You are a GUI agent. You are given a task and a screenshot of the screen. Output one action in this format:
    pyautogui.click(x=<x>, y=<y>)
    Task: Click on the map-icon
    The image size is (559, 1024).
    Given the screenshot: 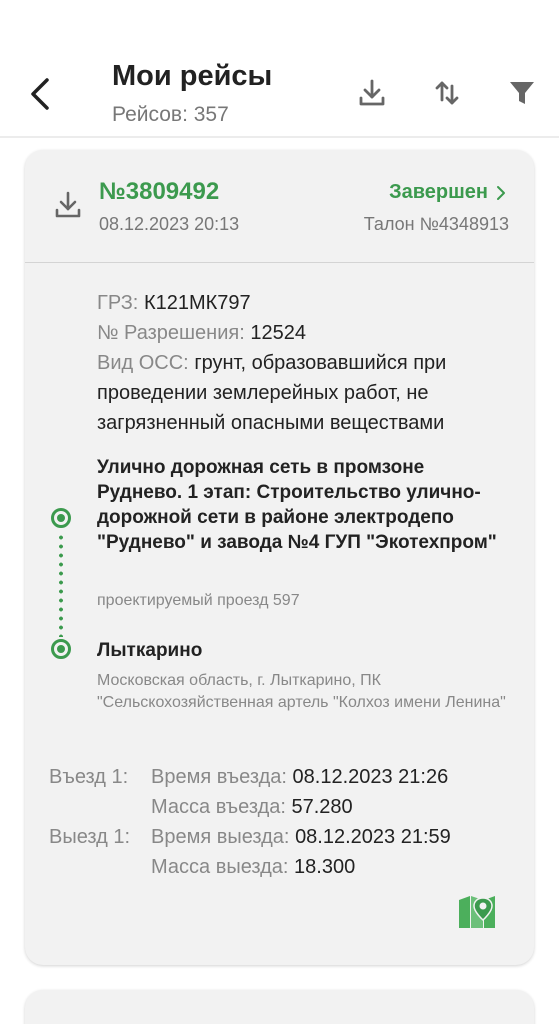 What is the action you would take?
    pyautogui.click(x=477, y=912)
    